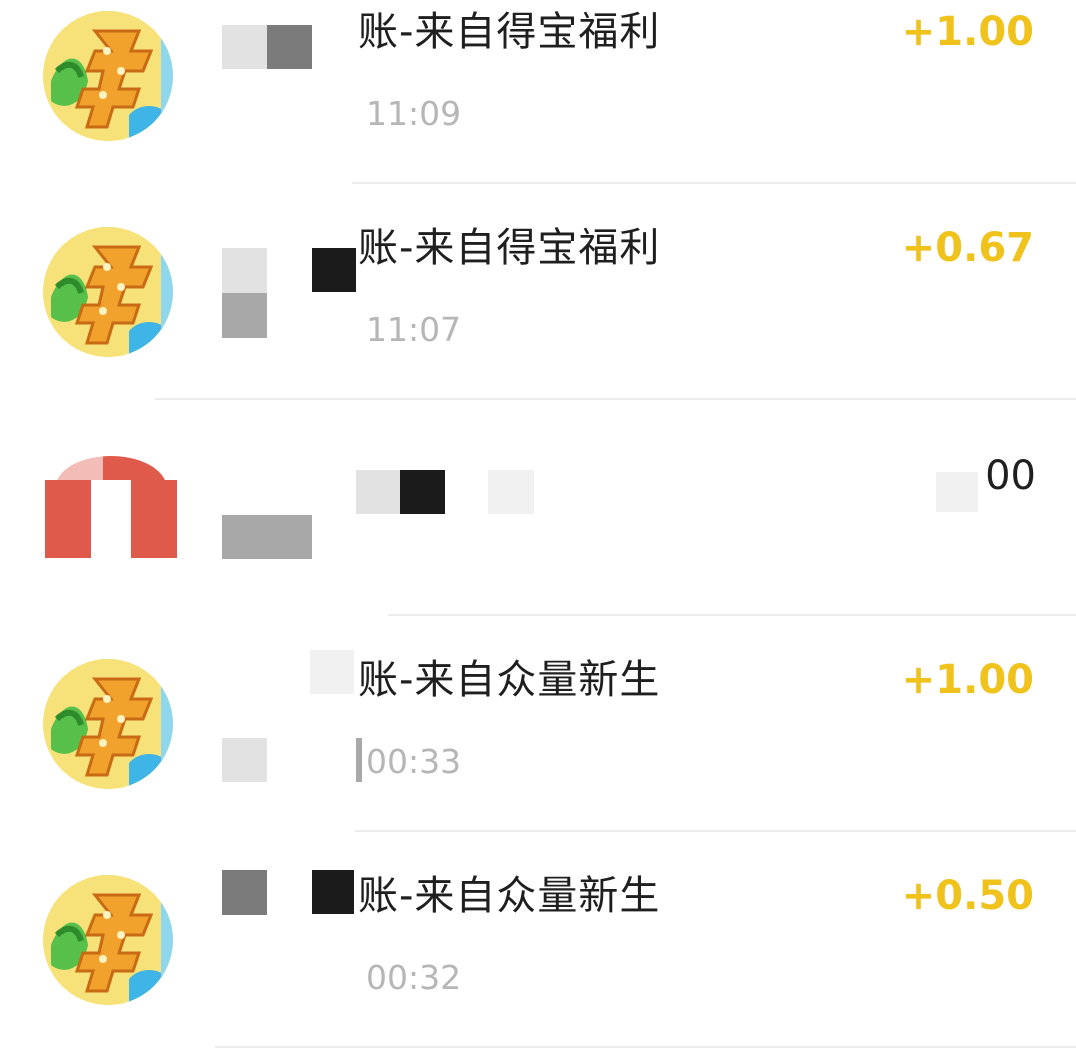 The width and height of the screenshot is (1076, 1050). I want to click on row-divider, so click(645, 1047).